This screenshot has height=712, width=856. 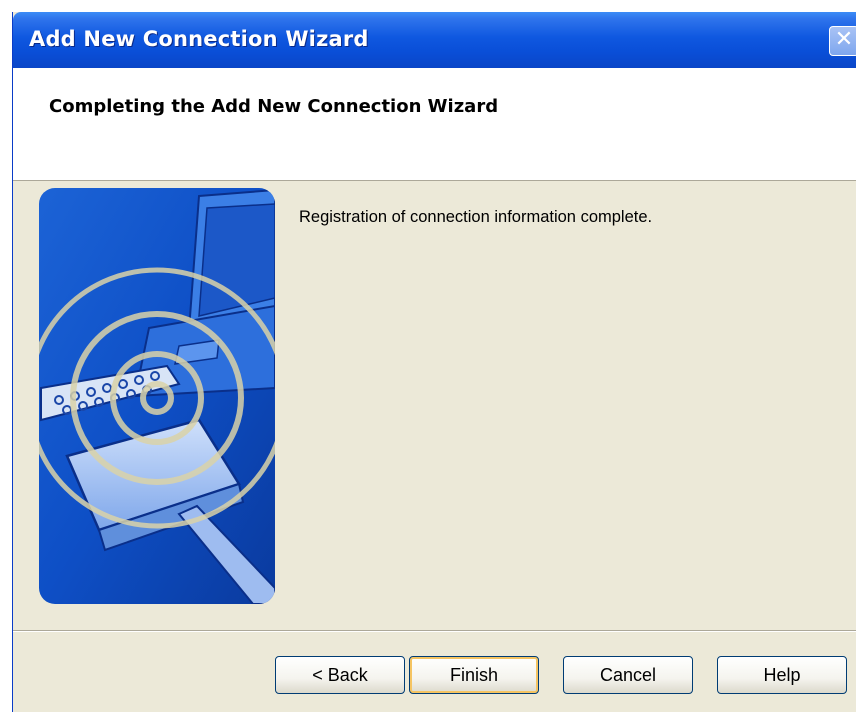 I want to click on close-icon: ✕, so click(x=842, y=41).